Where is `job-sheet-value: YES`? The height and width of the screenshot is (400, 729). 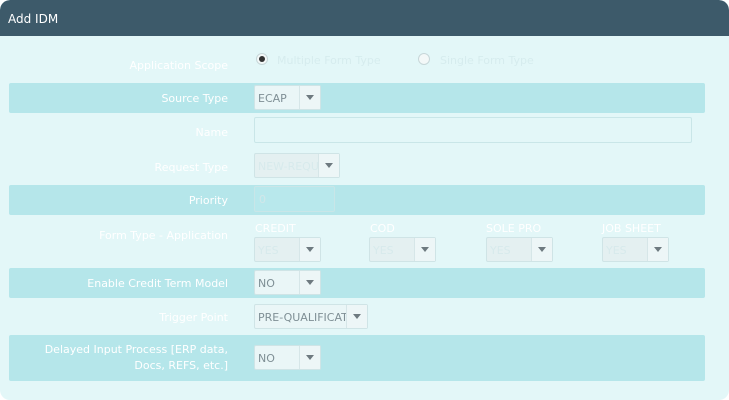
job-sheet-value: YES is located at coordinates (616, 250).